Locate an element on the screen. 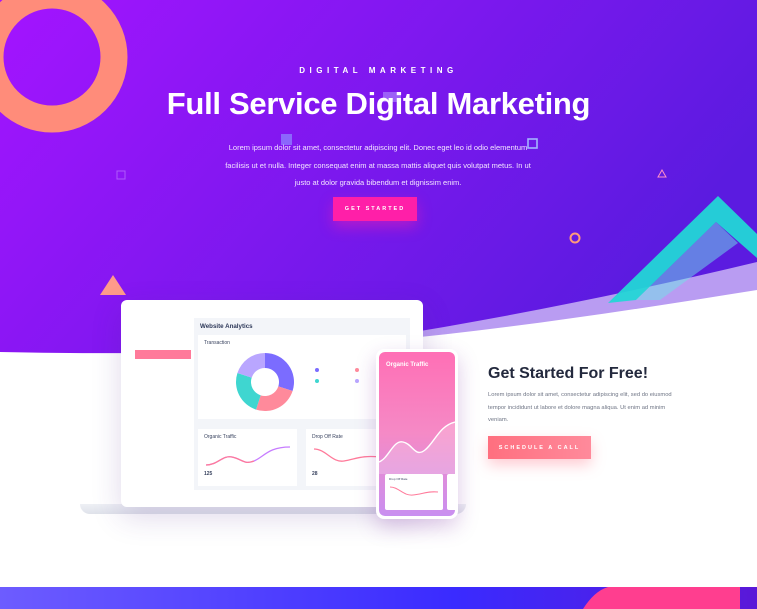 The width and height of the screenshot is (757, 609). donut-chart is located at coordinates (265, 382).